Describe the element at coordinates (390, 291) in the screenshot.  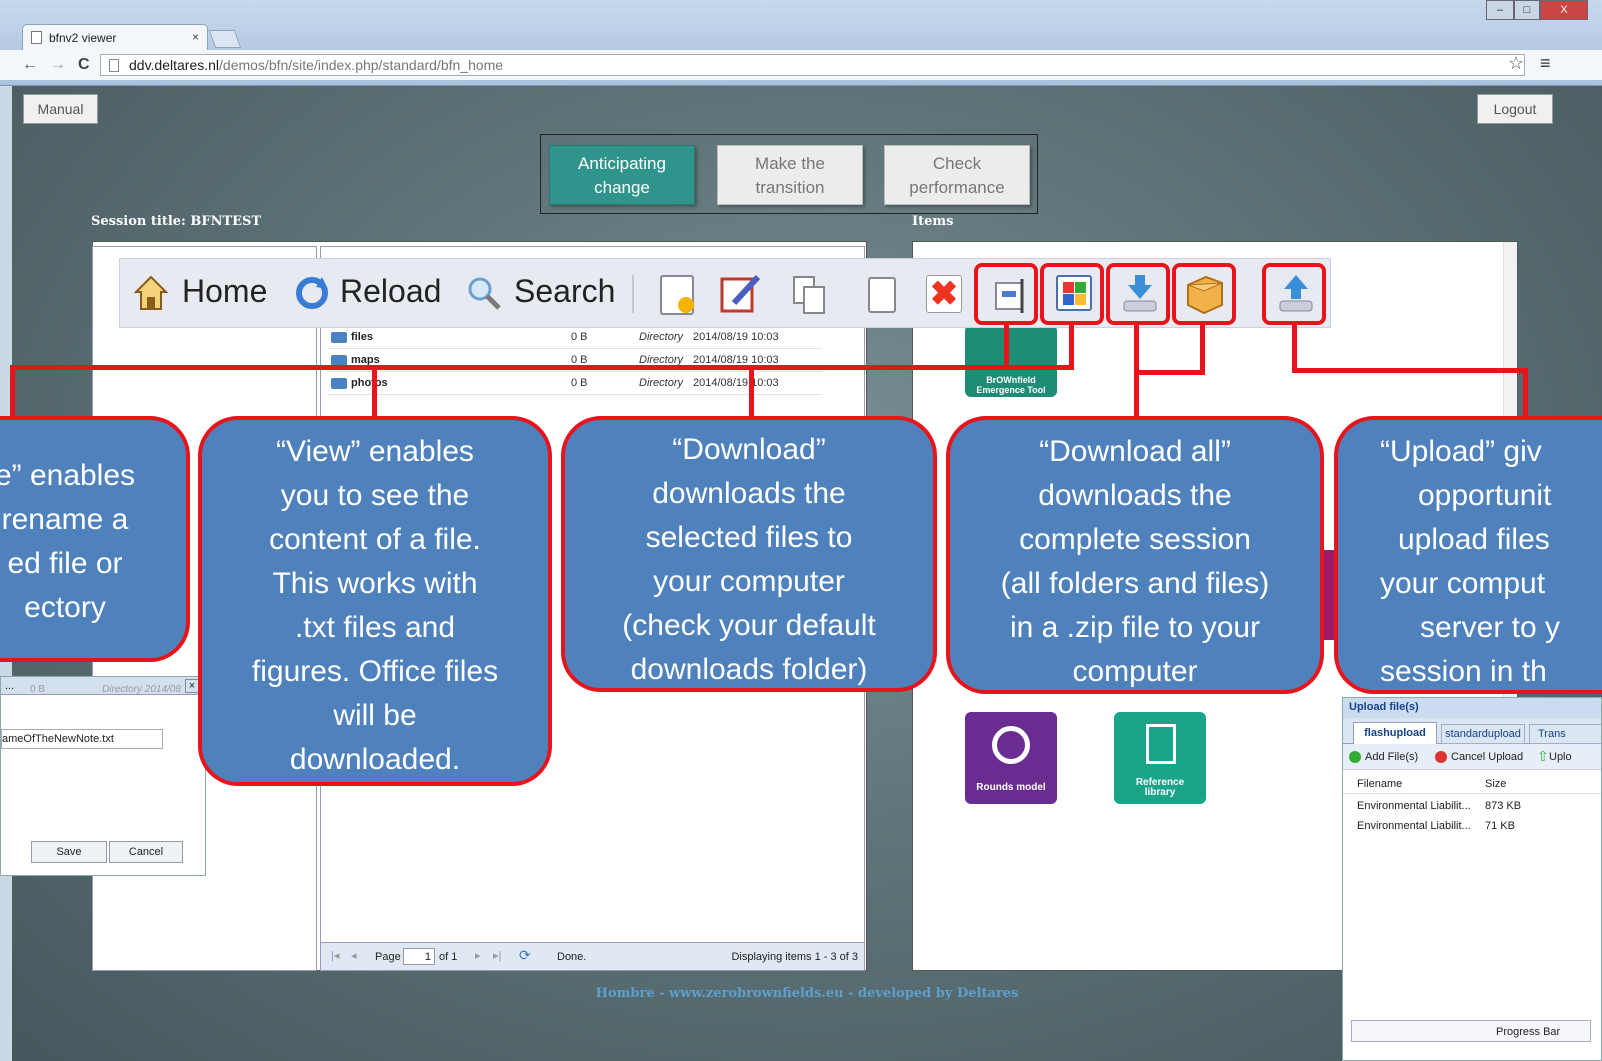
I see `reload-button: Reload` at that location.